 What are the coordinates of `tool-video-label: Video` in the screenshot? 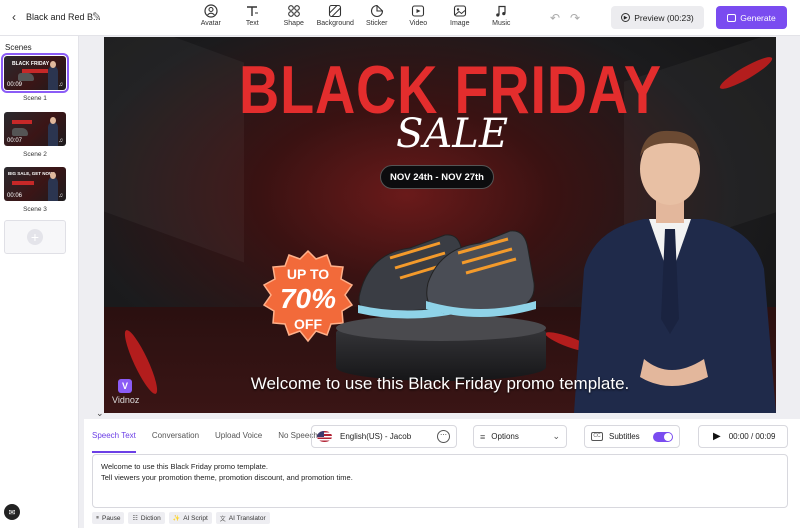 It's located at (418, 23).